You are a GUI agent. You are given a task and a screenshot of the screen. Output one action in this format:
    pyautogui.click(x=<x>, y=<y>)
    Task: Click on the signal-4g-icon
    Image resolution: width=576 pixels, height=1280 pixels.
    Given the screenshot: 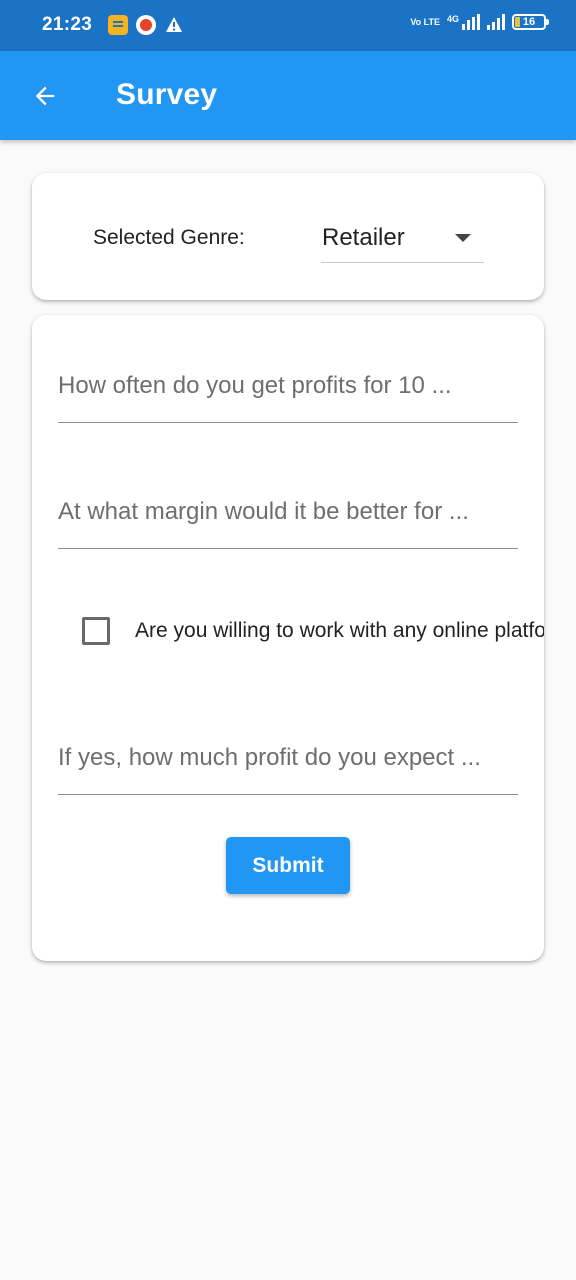 What is the action you would take?
    pyautogui.click(x=471, y=22)
    